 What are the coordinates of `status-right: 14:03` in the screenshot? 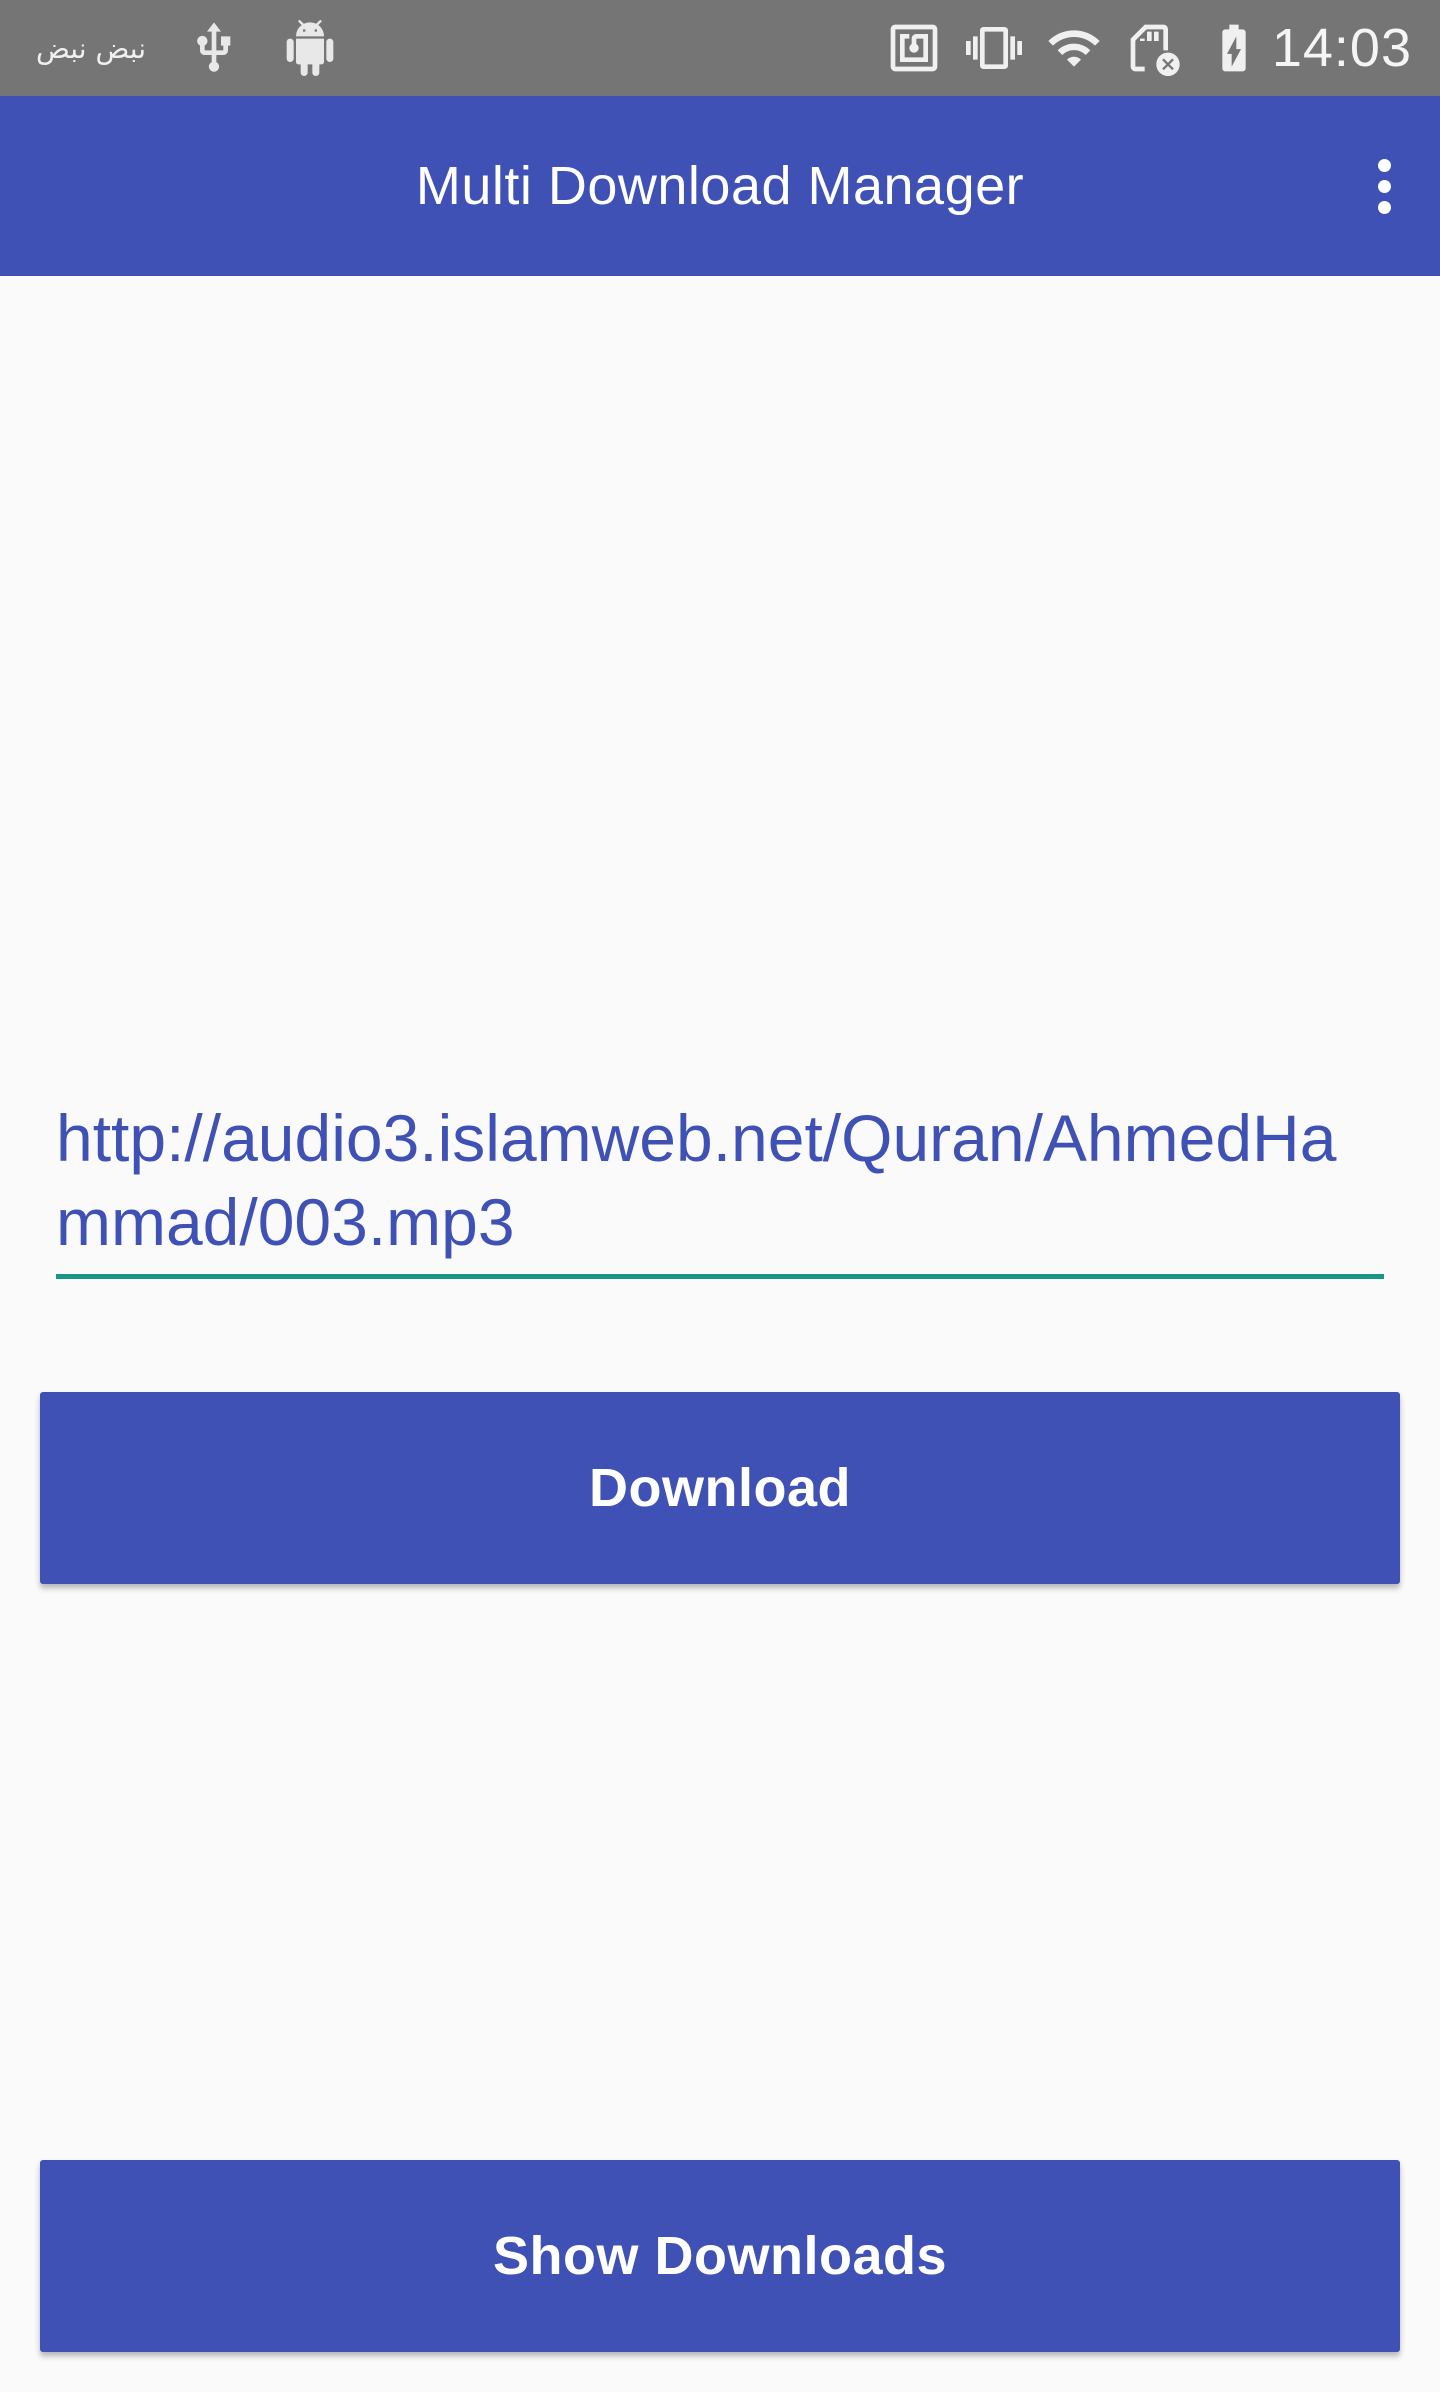 It's located at (1137, 48).